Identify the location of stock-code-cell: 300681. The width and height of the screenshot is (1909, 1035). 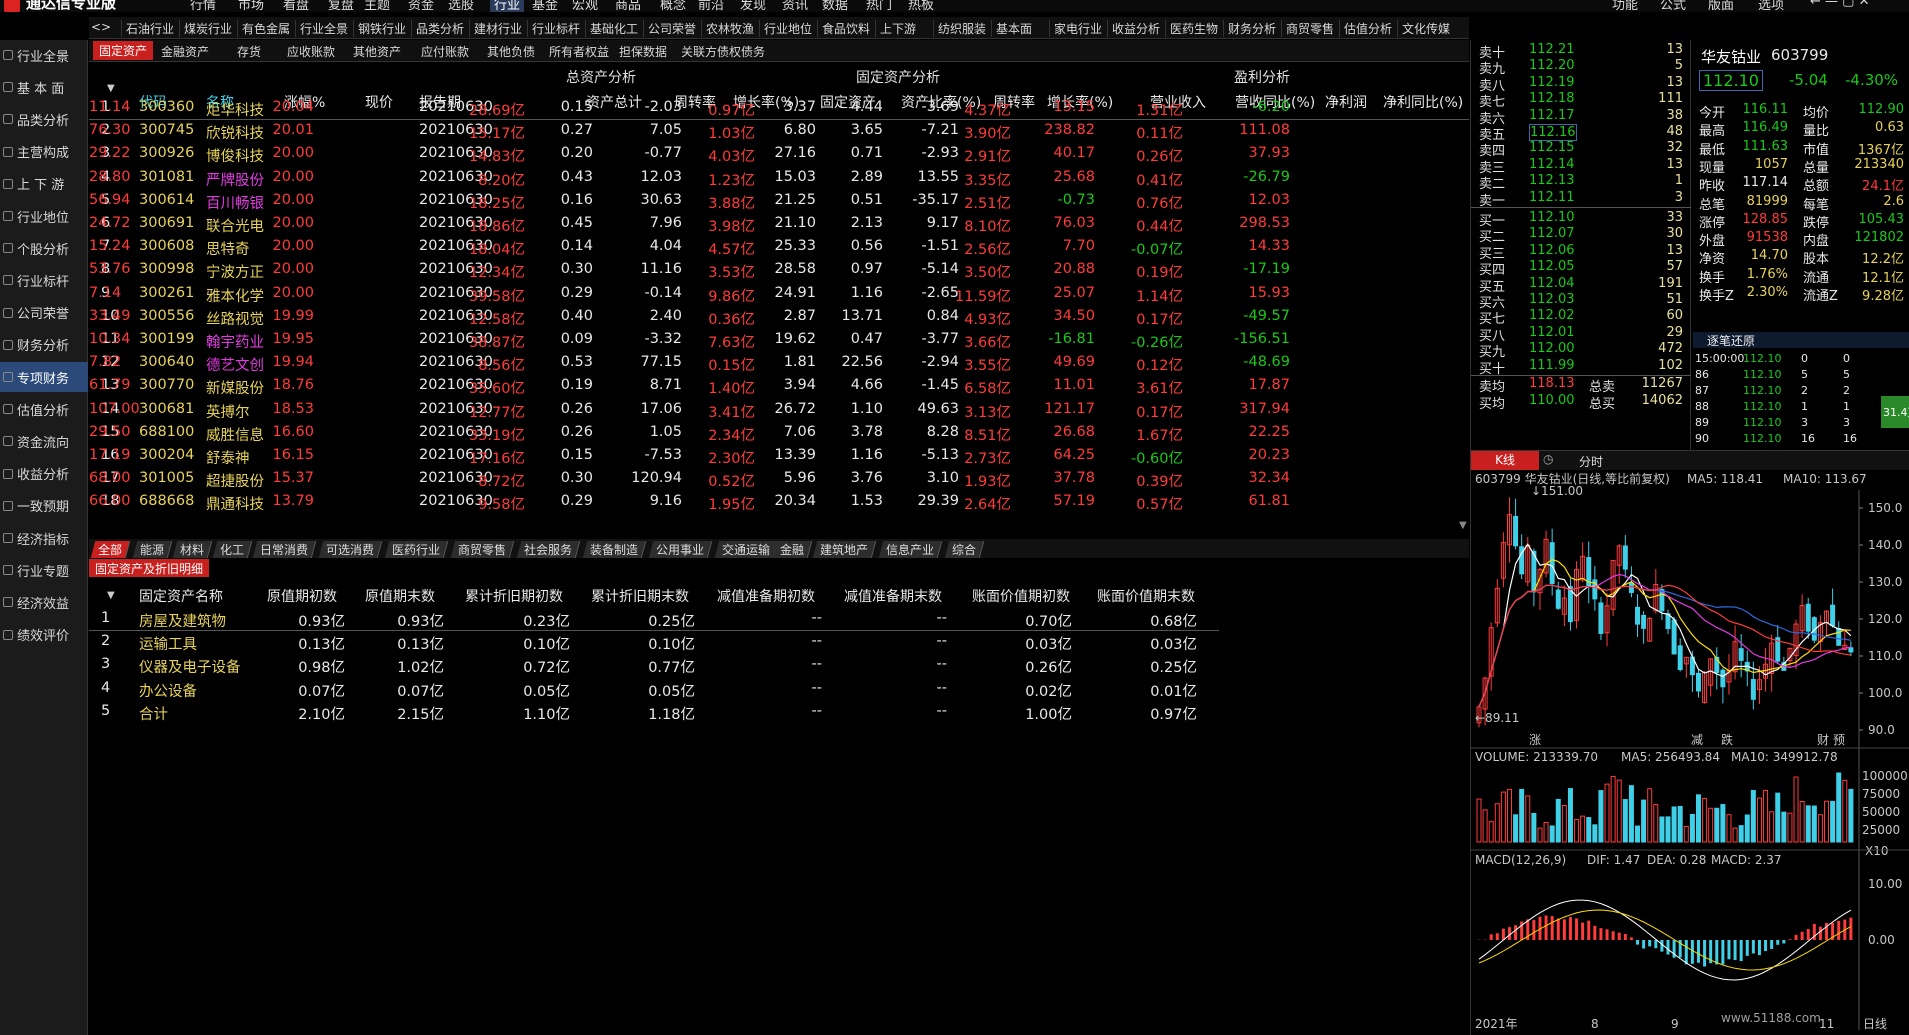
(166, 409).